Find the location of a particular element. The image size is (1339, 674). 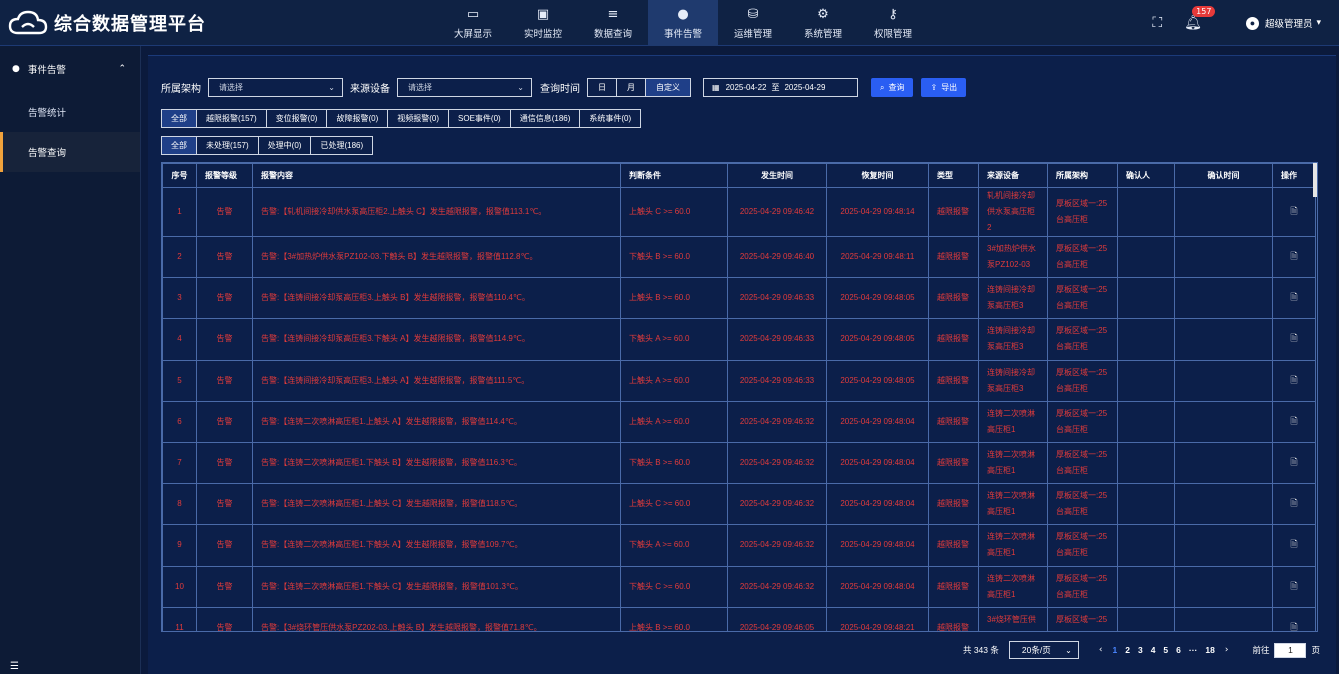

tab-type-2: 变位报警(0) is located at coordinates (297, 118).